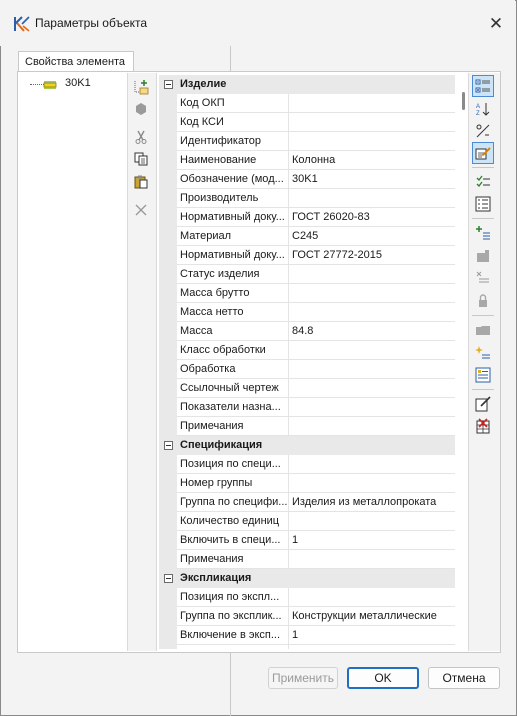  I want to click on delete-table-button, so click(483, 426).